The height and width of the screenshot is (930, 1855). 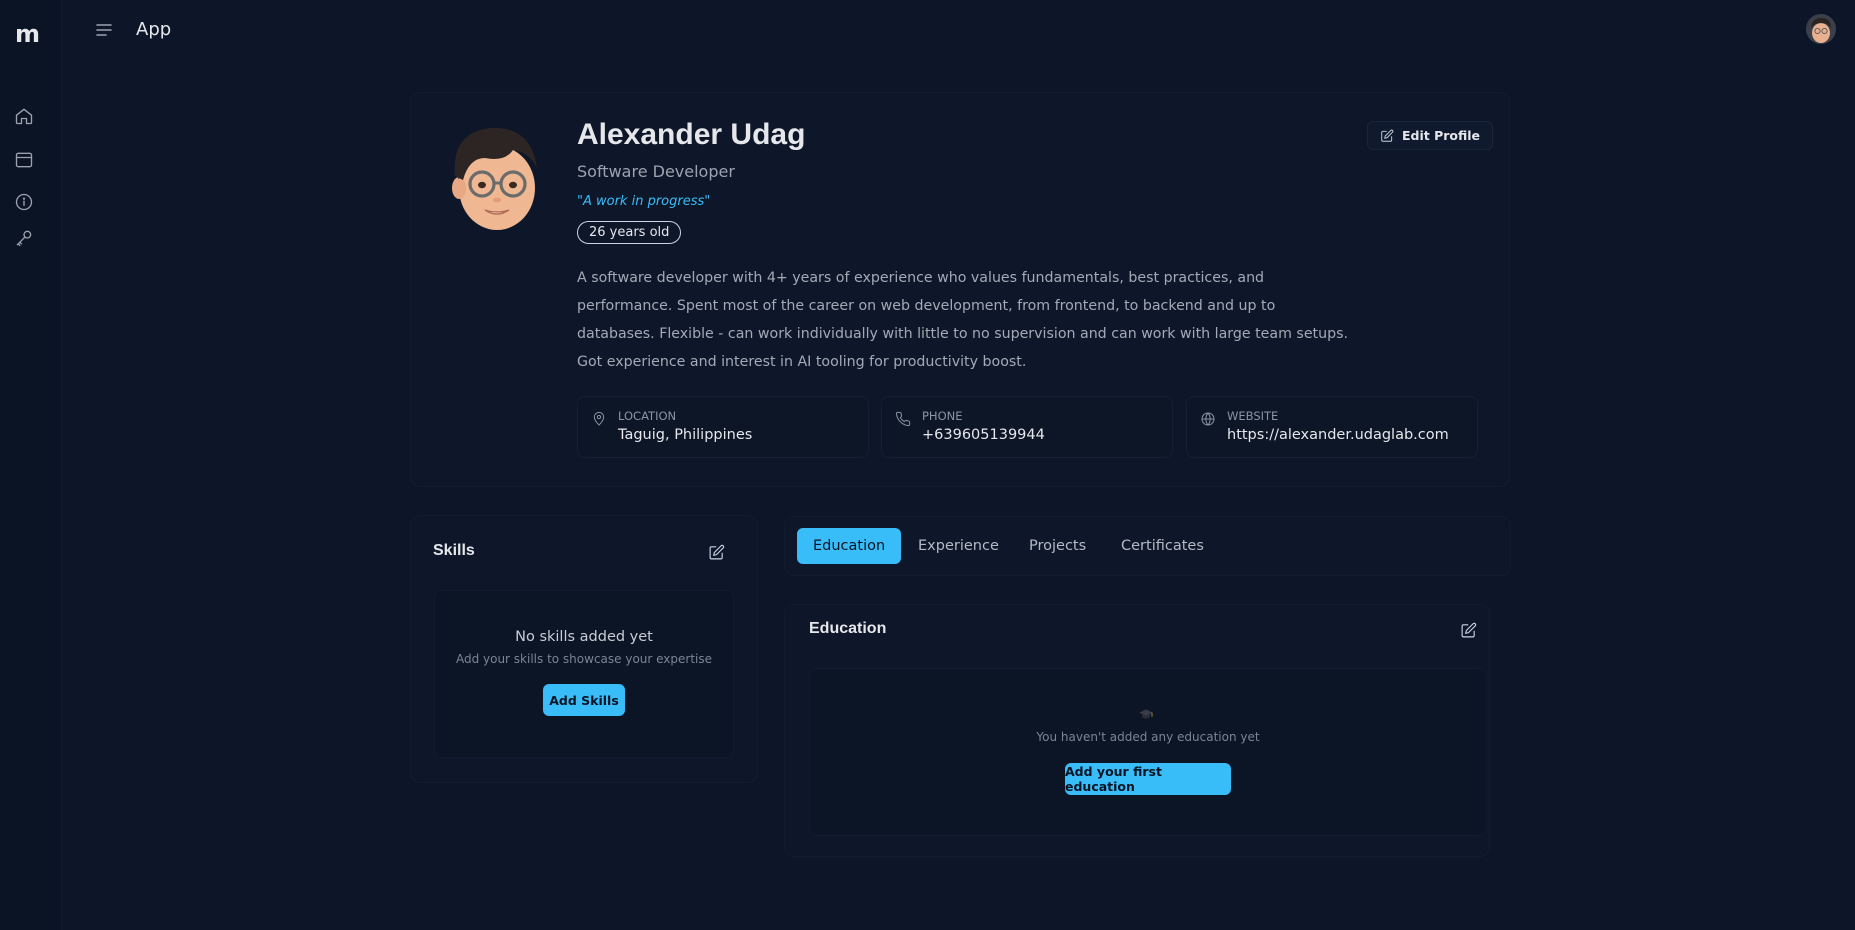 I want to click on profile-role: Software Developer, so click(x=656, y=171).